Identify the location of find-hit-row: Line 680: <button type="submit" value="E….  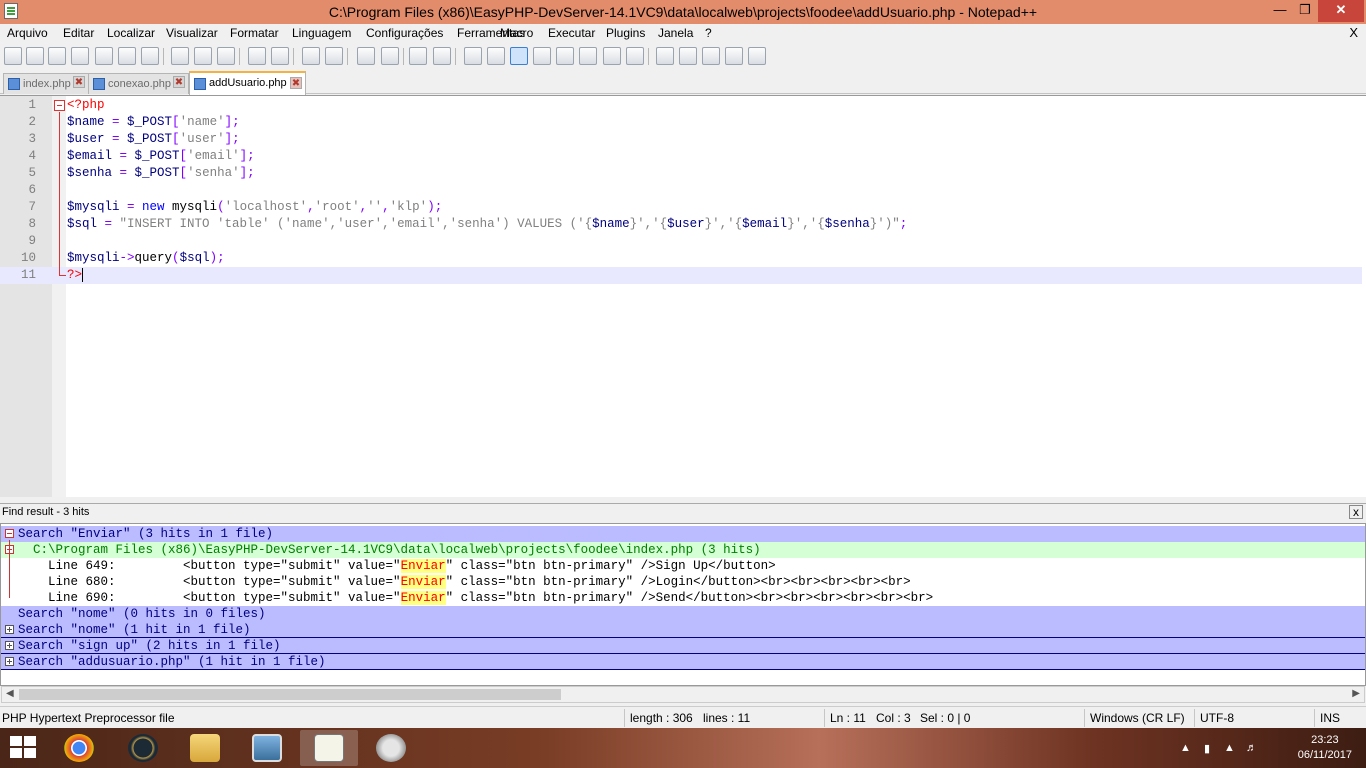
(683, 582).